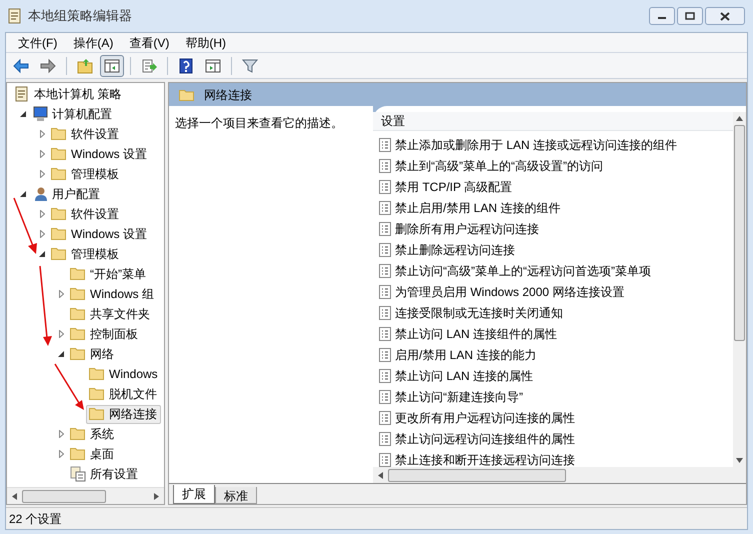 The height and width of the screenshot is (534, 753). I want to click on menu-item: 查看(V), so click(149, 43).